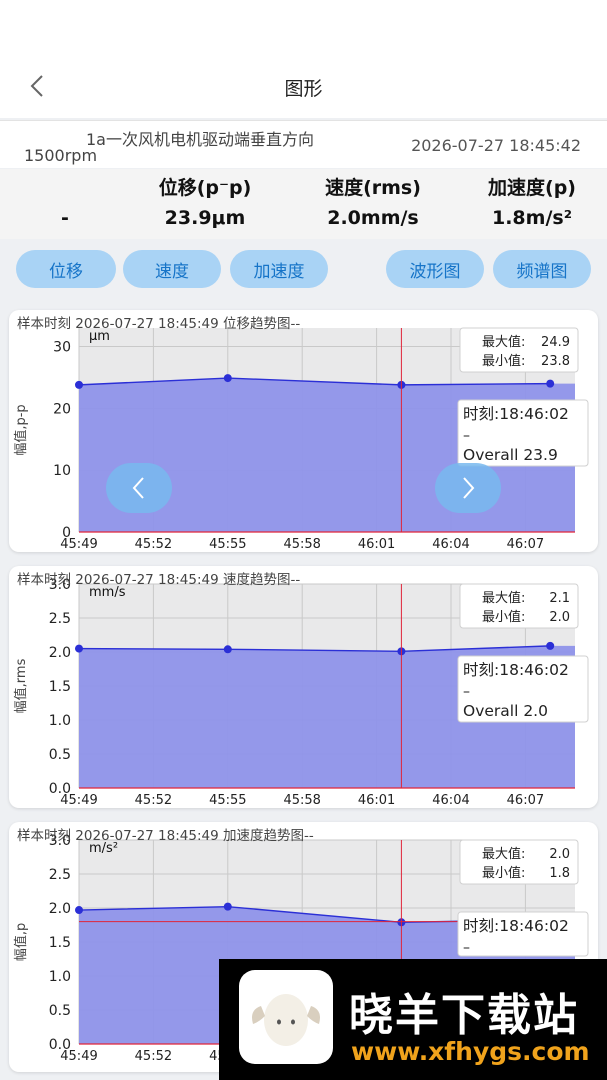  What do you see at coordinates (66, 269) in the screenshot?
I see `displacement-button: 位移` at bounding box center [66, 269].